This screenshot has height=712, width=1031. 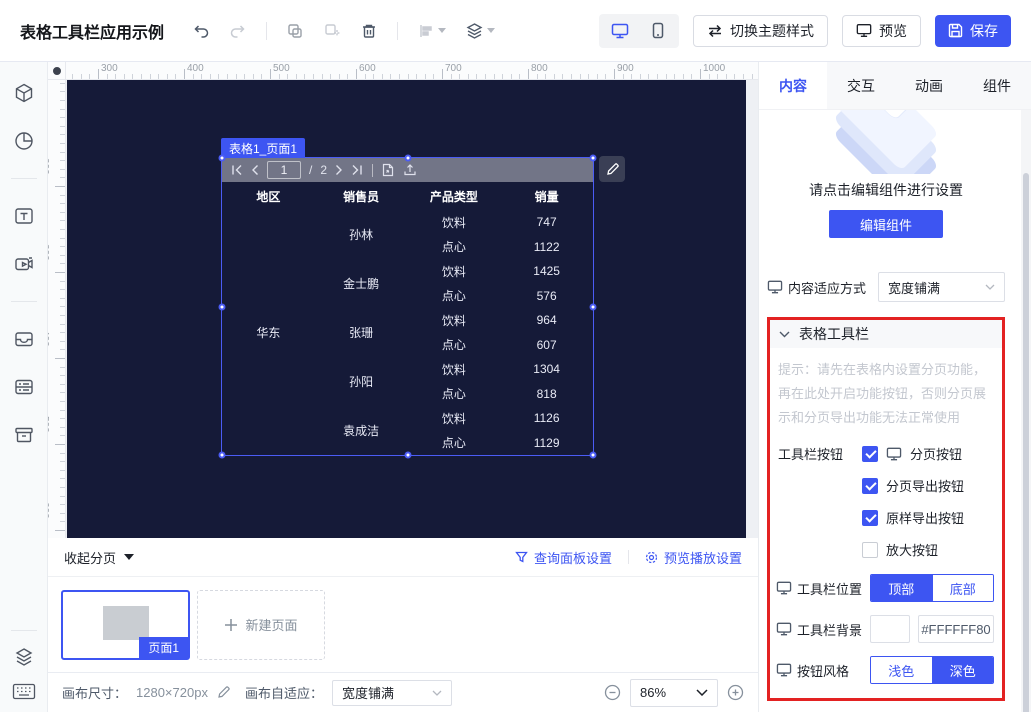 I want to click on new-page-button: 新建页面, so click(x=261, y=624).